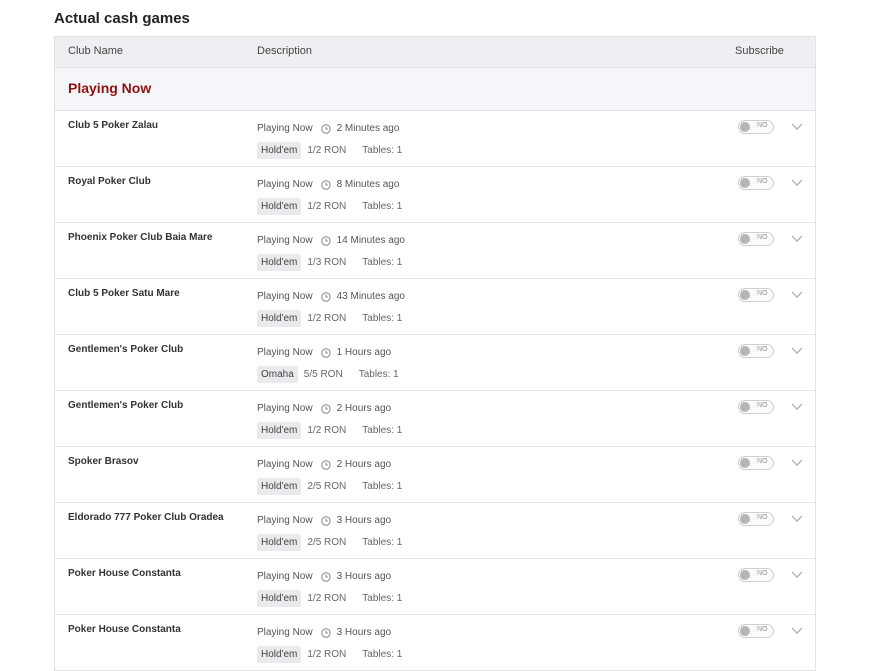  Describe the element at coordinates (368, 184) in the screenshot. I see `time-ago: 8 Minutes ago` at that location.